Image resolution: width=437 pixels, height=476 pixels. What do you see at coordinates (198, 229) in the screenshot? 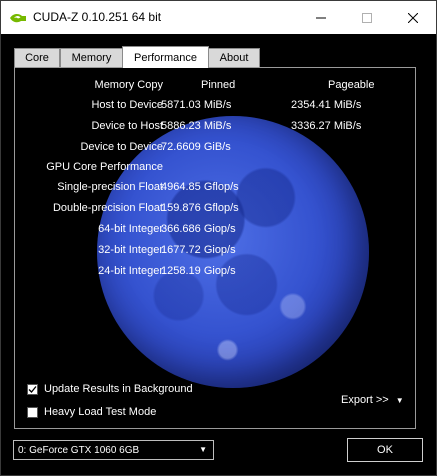
I see `pinned-value: 366.686 Giop/s` at bounding box center [198, 229].